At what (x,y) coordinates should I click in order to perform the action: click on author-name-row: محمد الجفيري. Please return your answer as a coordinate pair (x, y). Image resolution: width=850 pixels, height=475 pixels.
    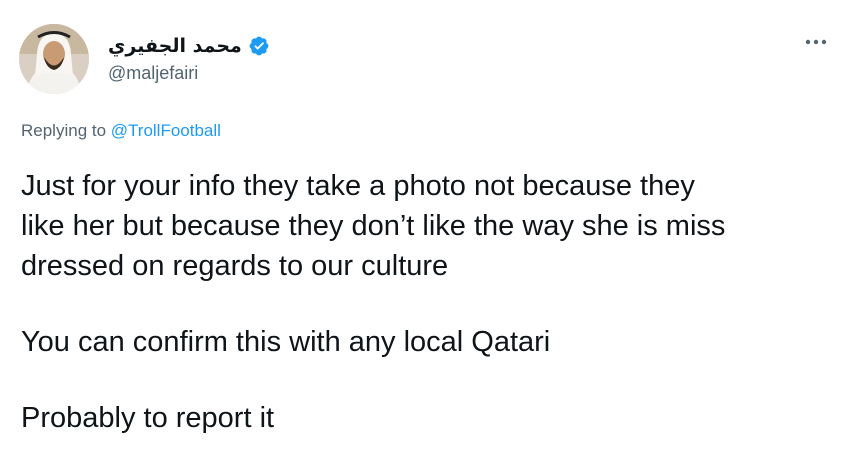
    Looking at the image, I should click on (189, 46).